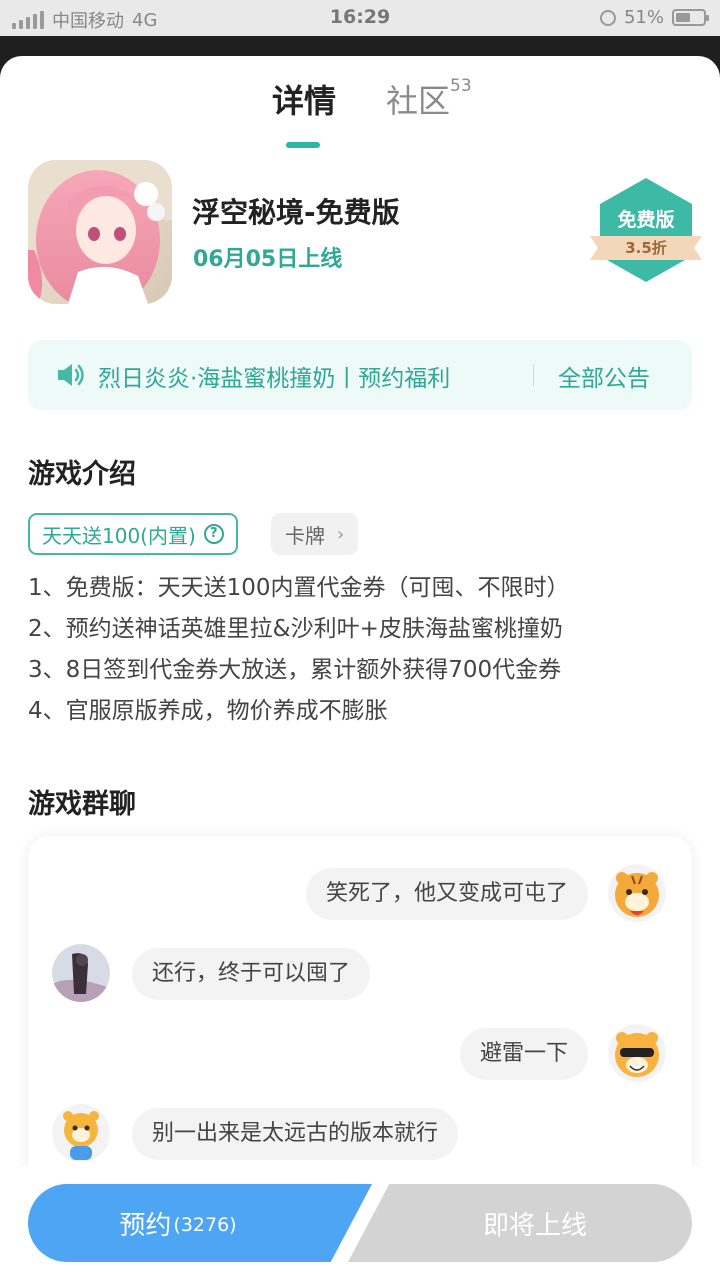 The image size is (720, 1280). What do you see at coordinates (360, 18) in the screenshot?
I see `status-bar: 中国移动 4G 16:29 51%` at bounding box center [360, 18].